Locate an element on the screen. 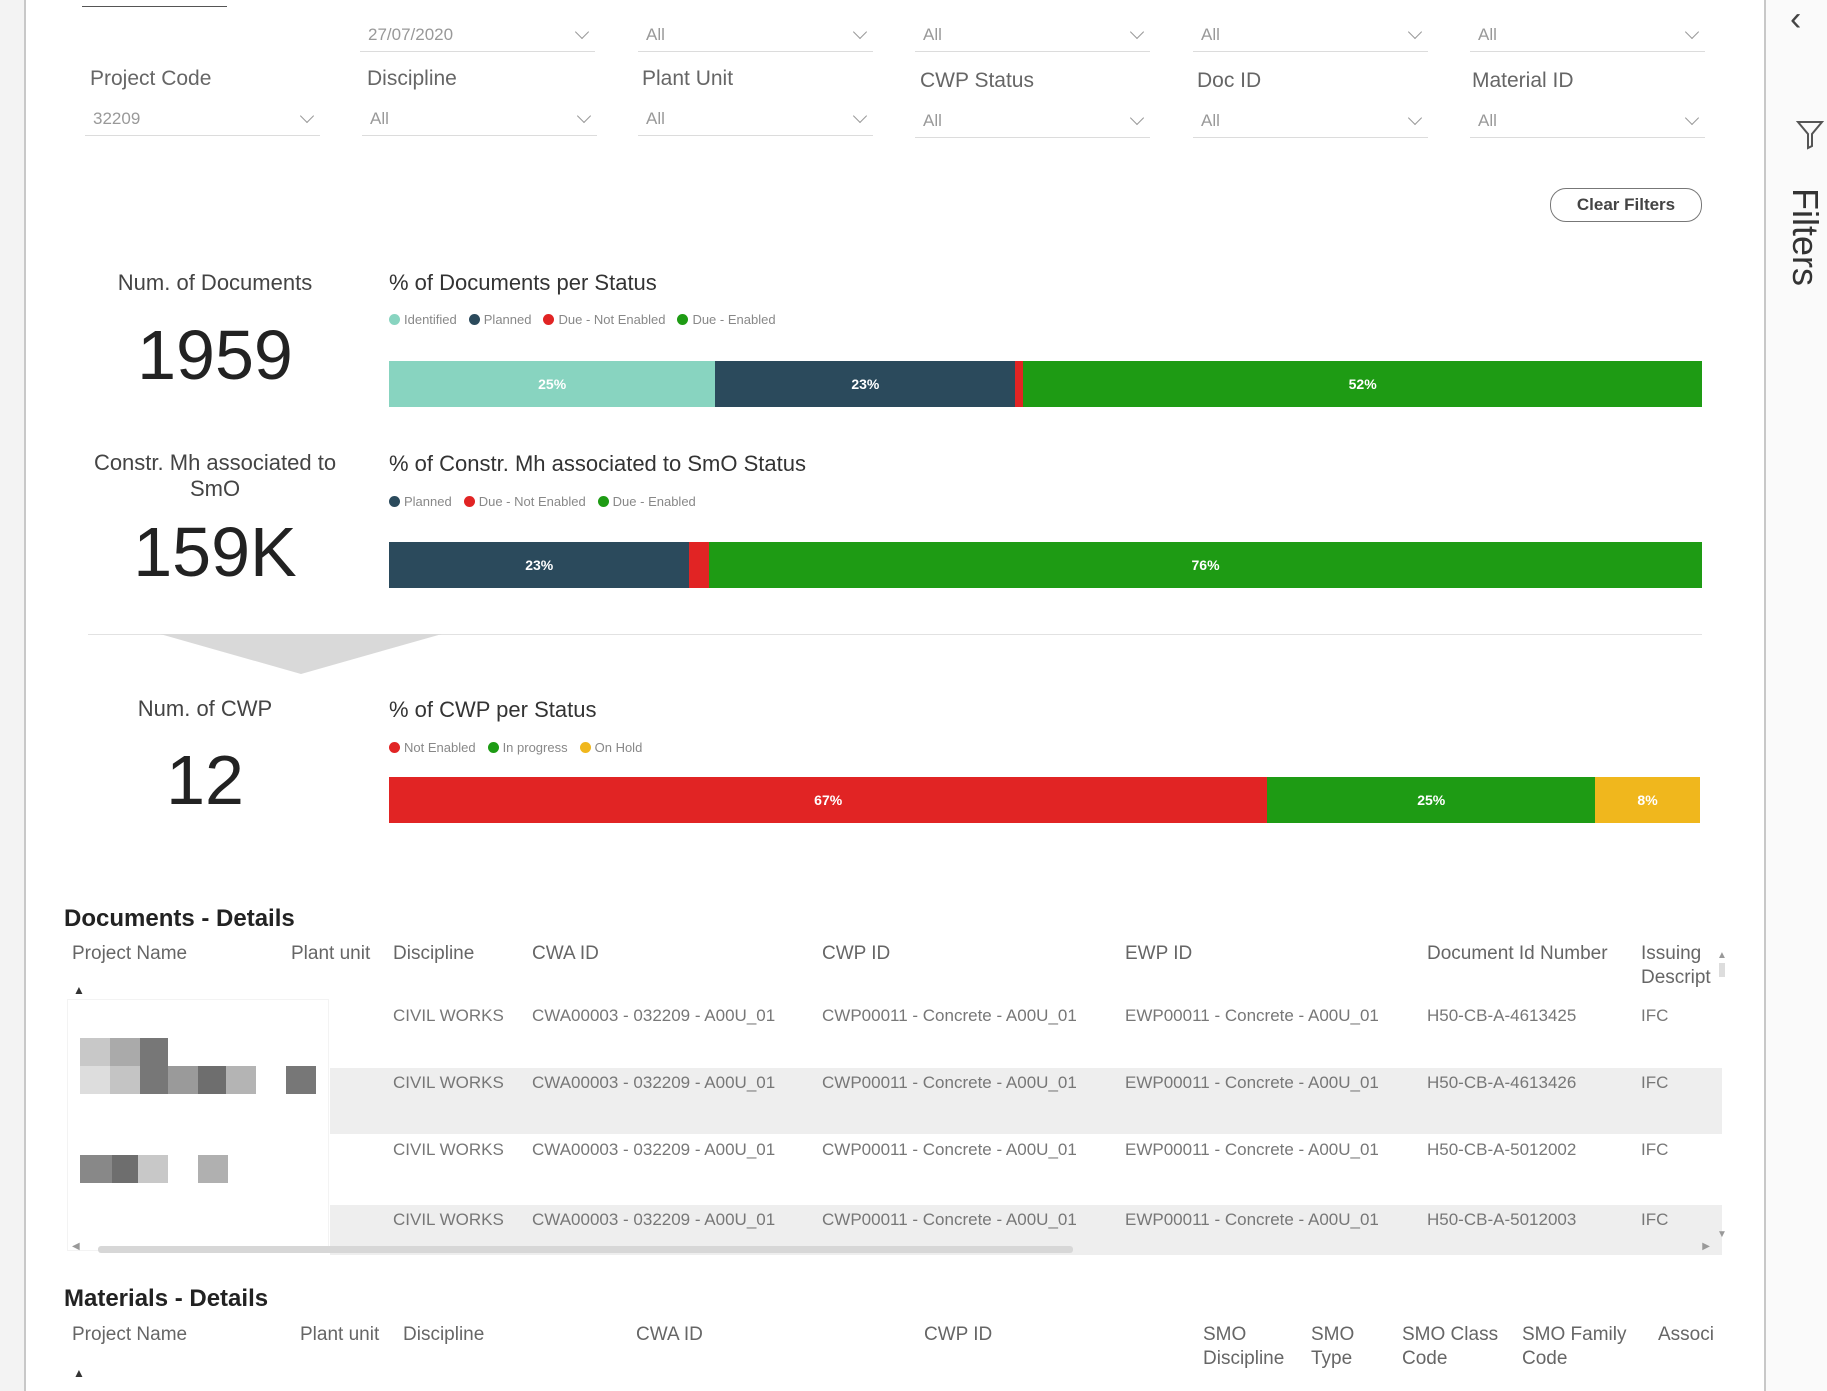 This screenshot has width=1827, height=1391. plant-unit-slicer: All is located at coordinates (755, 119).